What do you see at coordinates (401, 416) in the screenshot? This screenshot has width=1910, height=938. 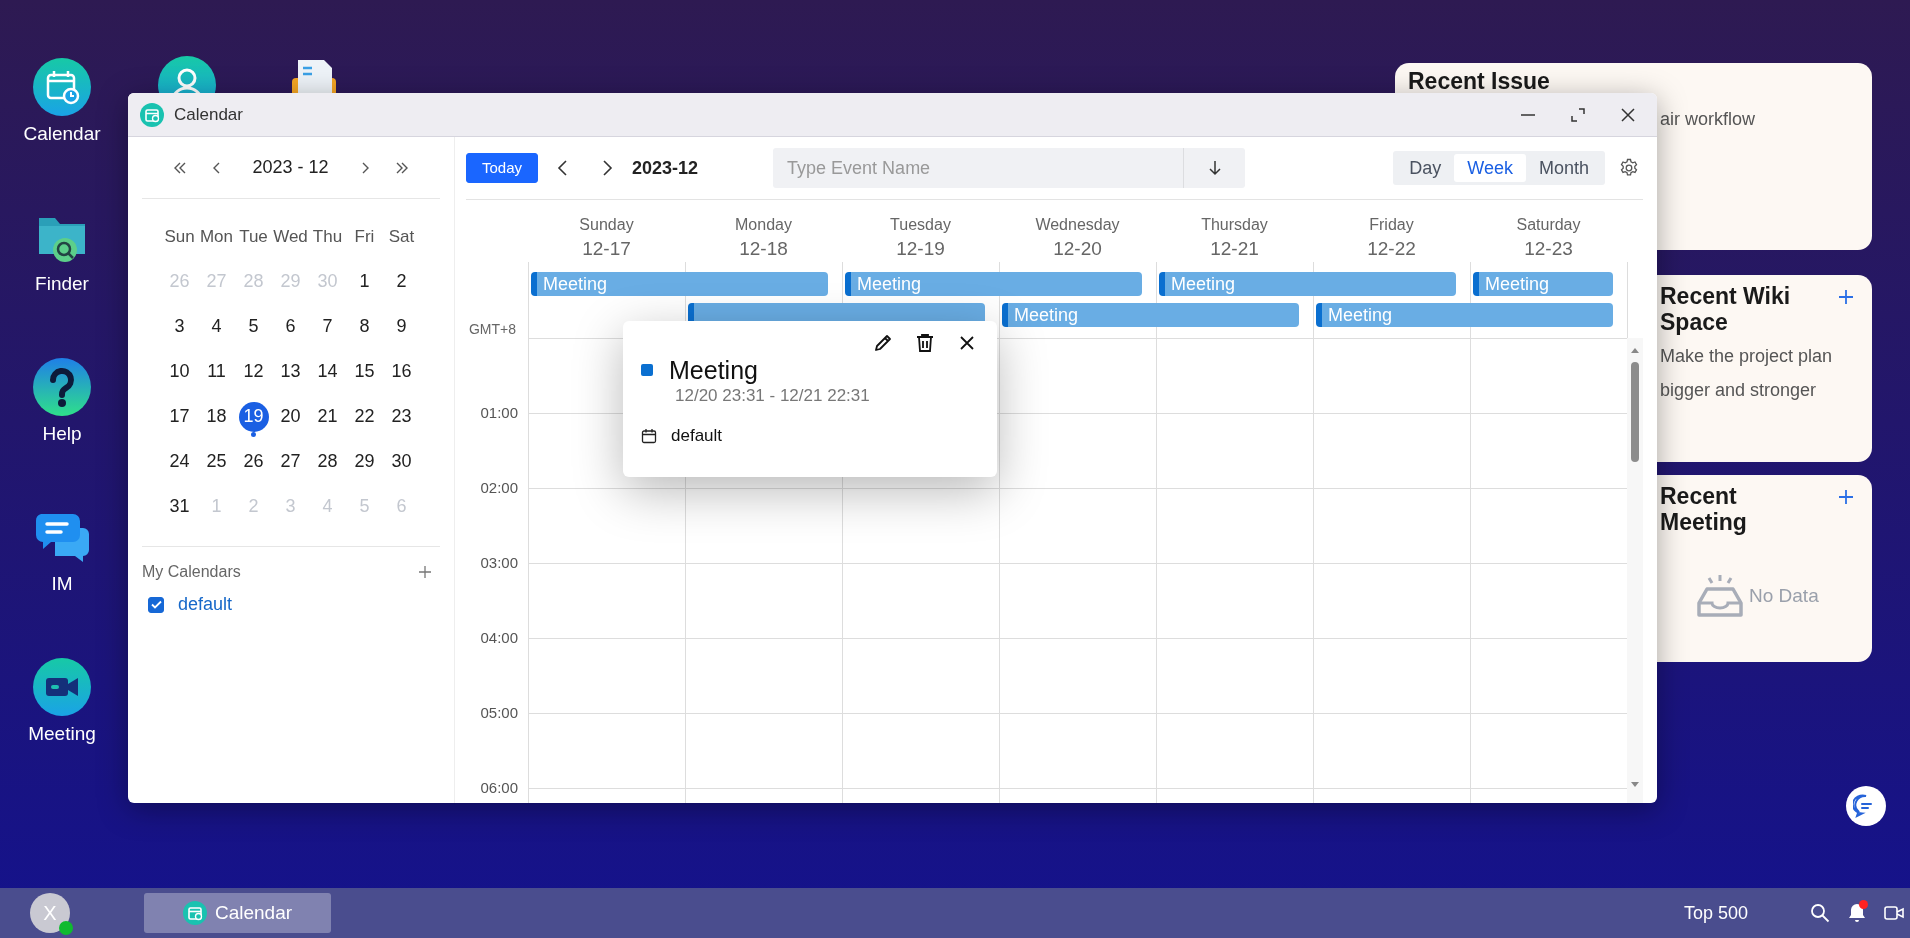 I see `calendar-day: 23` at bounding box center [401, 416].